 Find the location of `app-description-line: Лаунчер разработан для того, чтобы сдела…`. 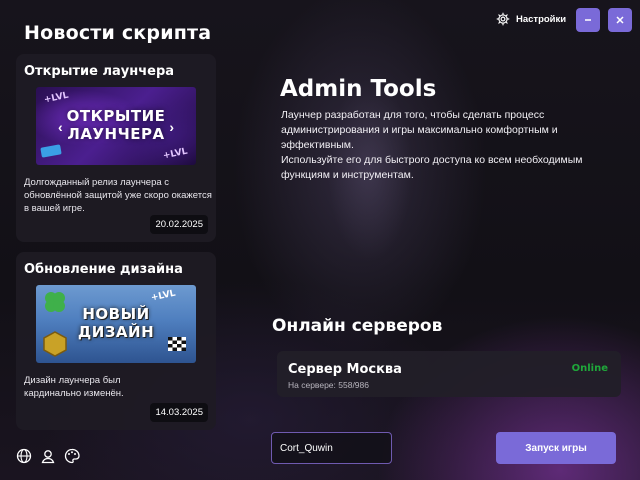

app-description-line: Лаунчер разработан для того, чтобы сдела… is located at coordinates (419, 130).